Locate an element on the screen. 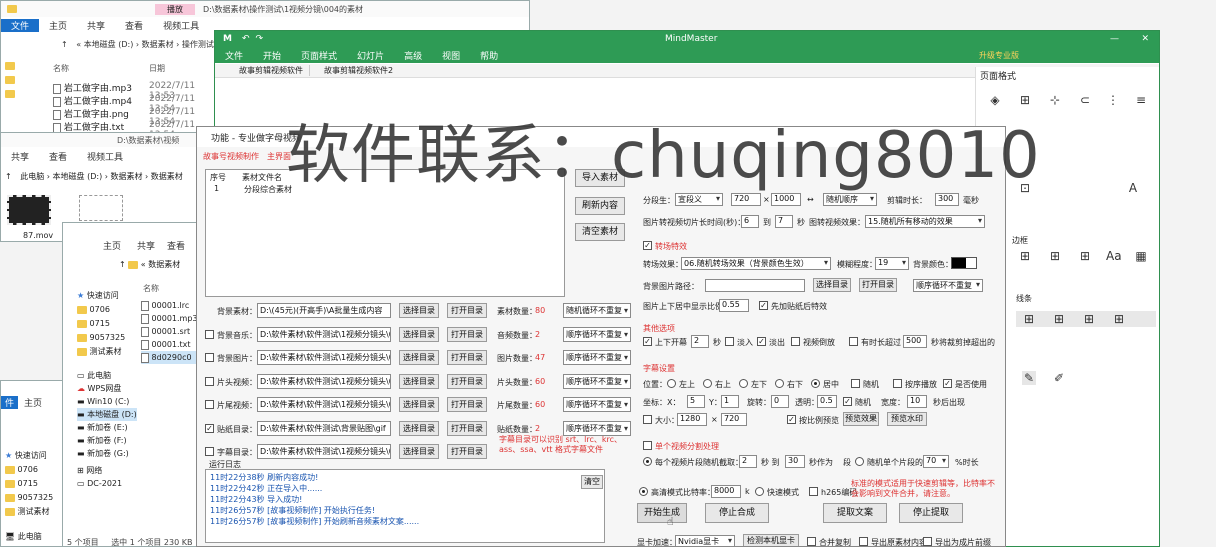  nav-drive: ▬ Win10 (C:) is located at coordinates (107, 401).